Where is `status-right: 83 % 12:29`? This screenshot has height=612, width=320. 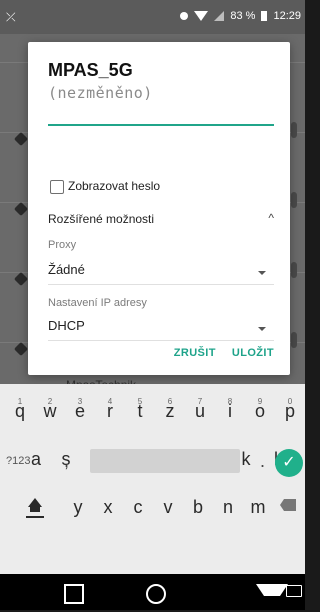 status-right: 83 % 12:29 is located at coordinates (240, 16).